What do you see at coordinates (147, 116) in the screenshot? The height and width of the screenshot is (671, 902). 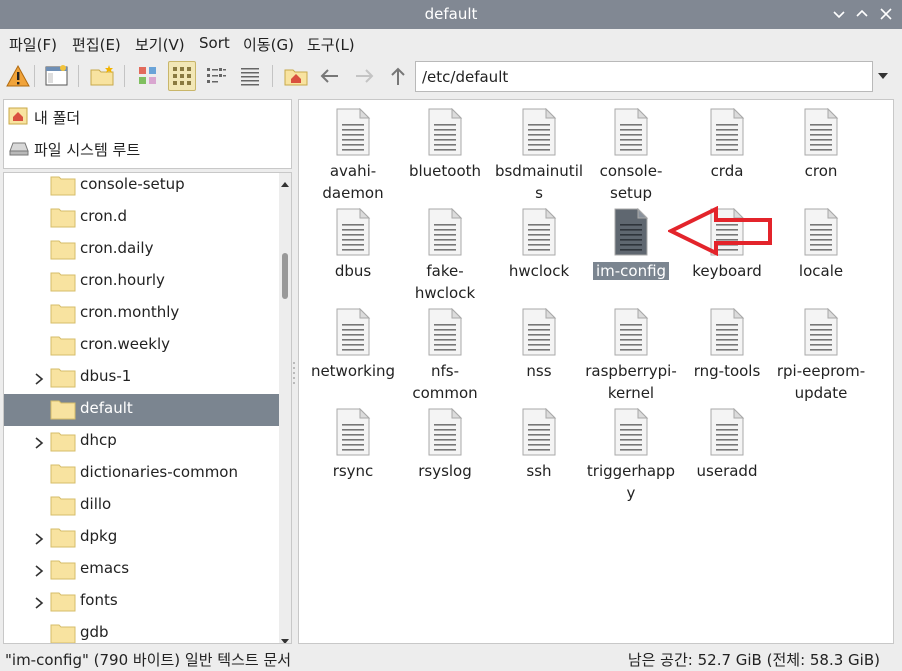 I see `place-home: 내 폴더` at bounding box center [147, 116].